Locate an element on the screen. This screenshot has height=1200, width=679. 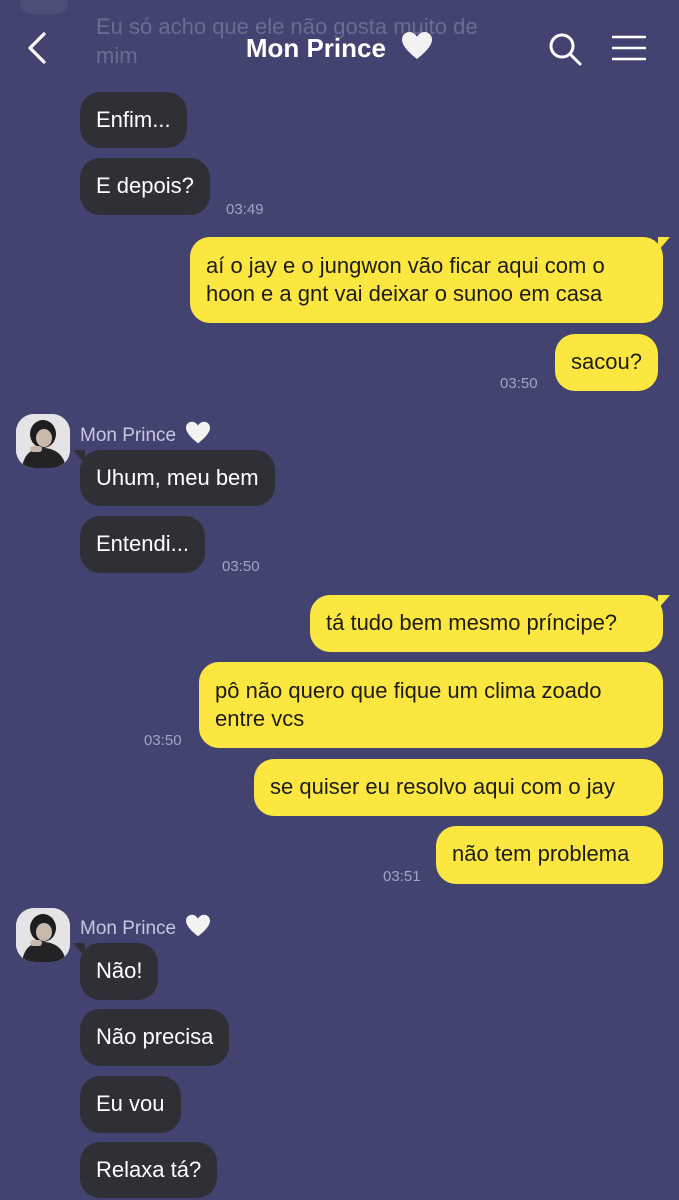
chat-title-text: Mon Prince is located at coordinates (315, 48).